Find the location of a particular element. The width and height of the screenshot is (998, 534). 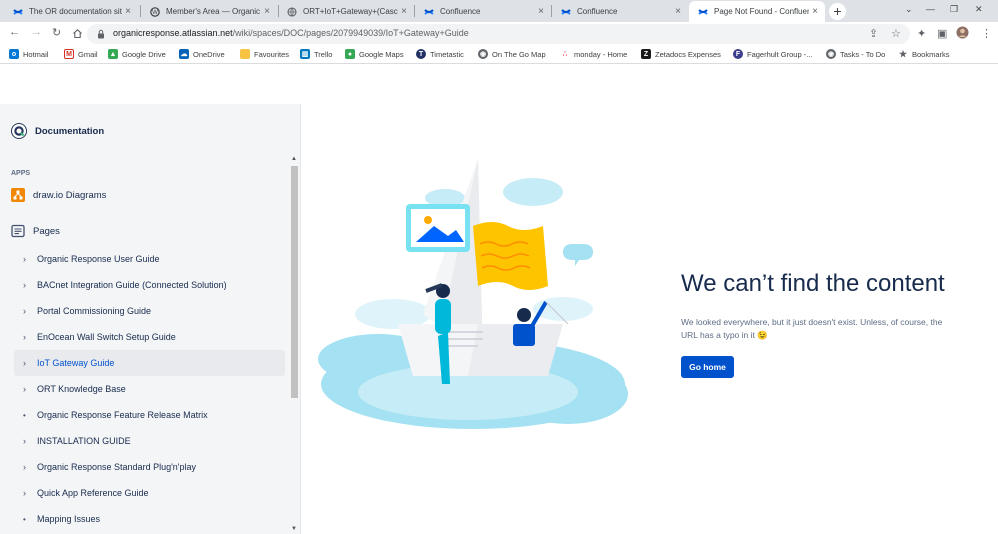

tab-members-area: W Member's Area — Organic × is located at coordinates (209, 11).